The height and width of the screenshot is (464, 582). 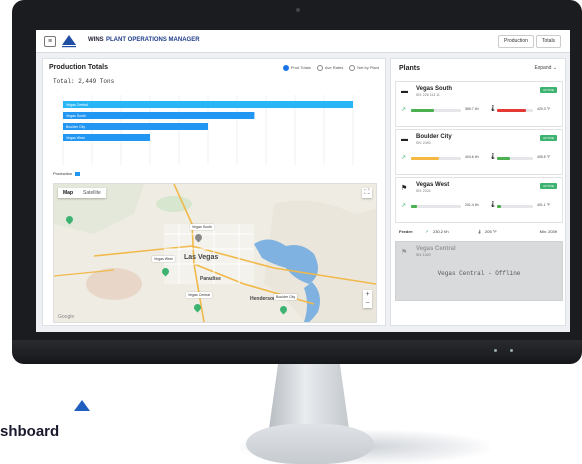 I want to click on feeder-row: Feeder: ↗ 230.2 t/h 🌡 205 °F Mix: 2039, so click(x=478, y=232).